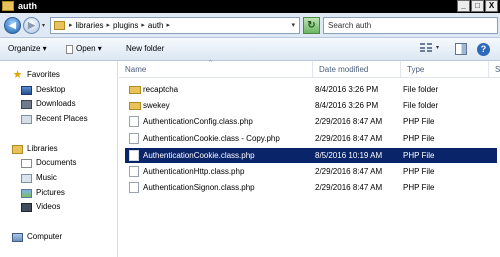 The image size is (500, 257). Describe the element at coordinates (494, 69) in the screenshot. I see `column-header-size: Si` at that location.